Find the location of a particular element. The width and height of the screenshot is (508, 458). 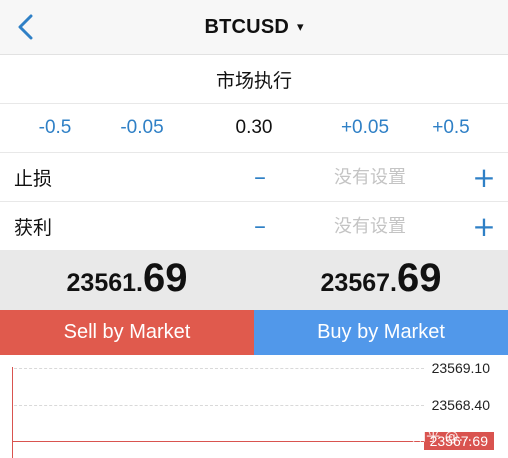

symbol-name: BTCUSD is located at coordinates (246, 26).